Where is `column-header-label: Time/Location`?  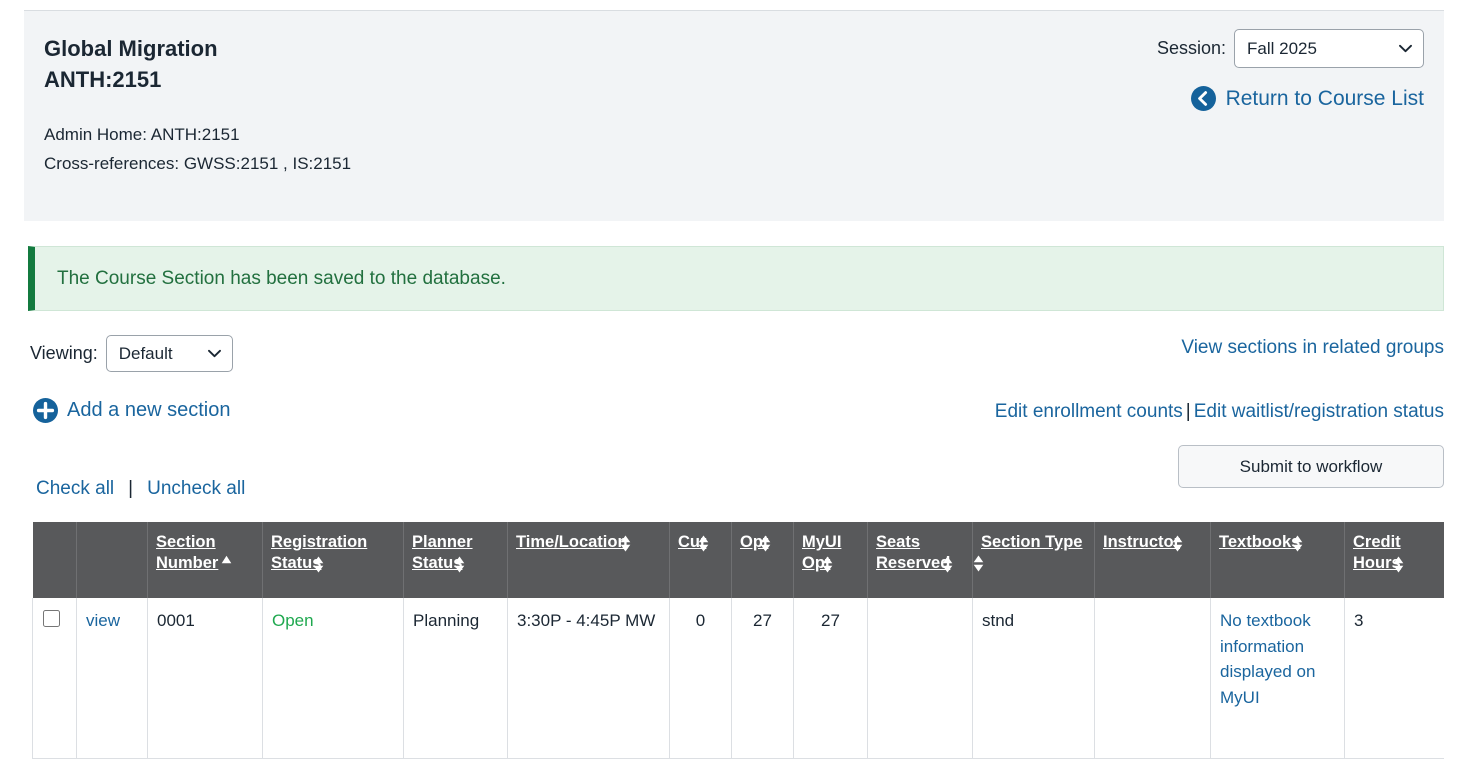 column-header-label: Time/Location is located at coordinates (572, 542).